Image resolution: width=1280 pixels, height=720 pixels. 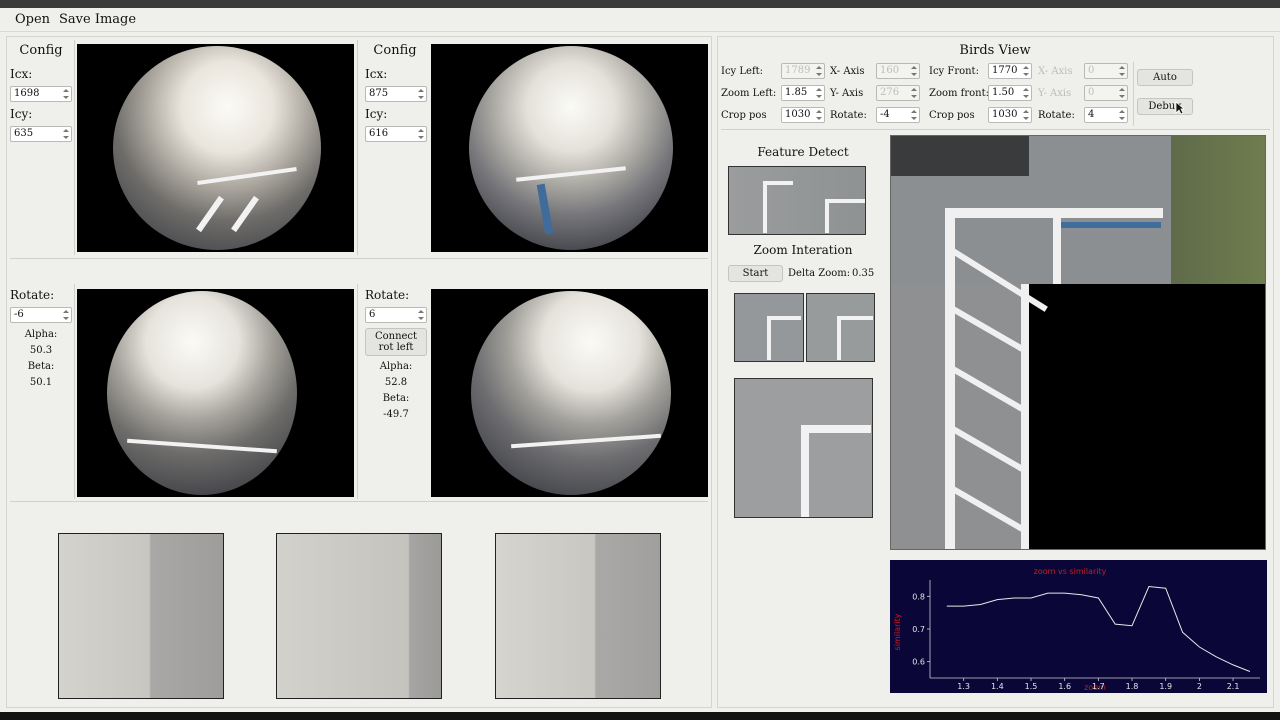 I want to click on icx-label-right: Icx:, so click(x=376, y=74).